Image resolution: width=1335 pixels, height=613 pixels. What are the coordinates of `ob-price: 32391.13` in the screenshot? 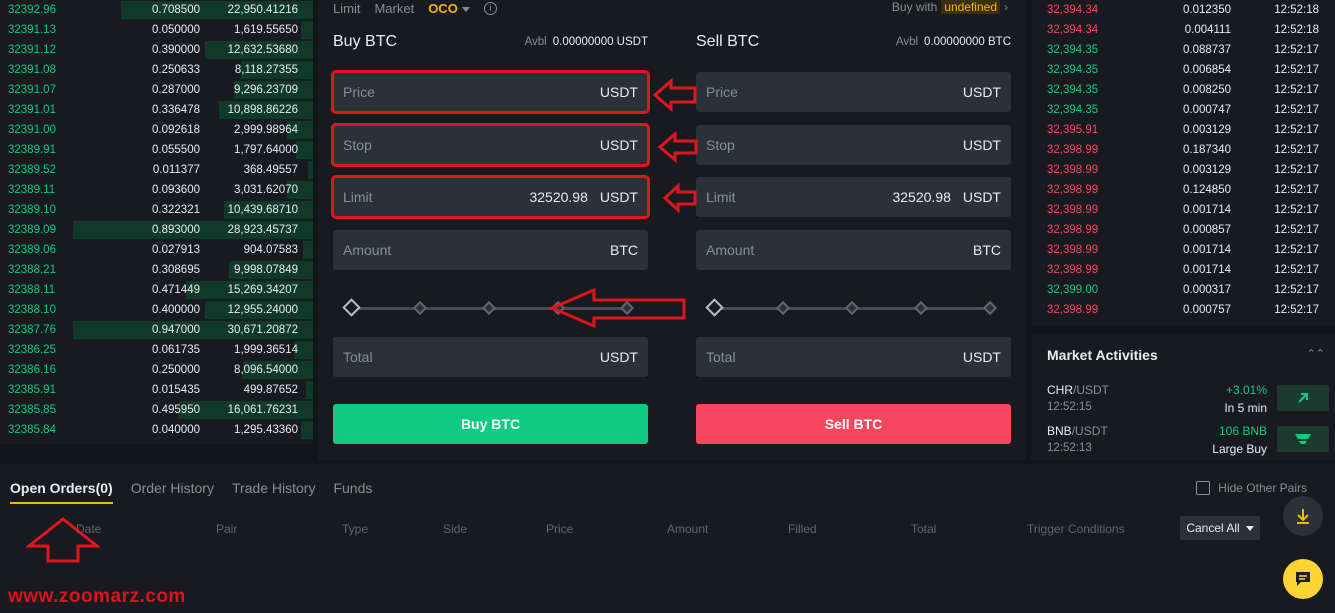 It's located at (32, 30).